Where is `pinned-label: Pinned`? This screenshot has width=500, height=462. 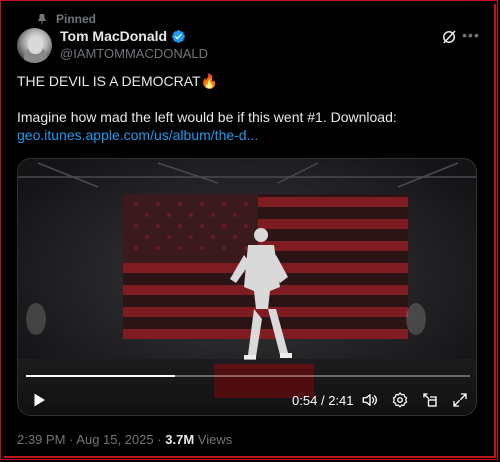
pinned-label: Pinned is located at coordinates (76, 19).